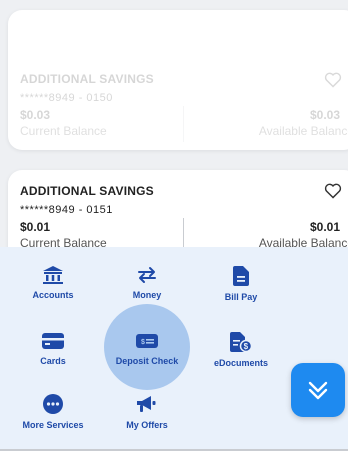 This screenshot has width=348, height=451. Describe the element at coordinates (53, 425) in the screenshot. I see `menu-item-label: More Services` at that location.